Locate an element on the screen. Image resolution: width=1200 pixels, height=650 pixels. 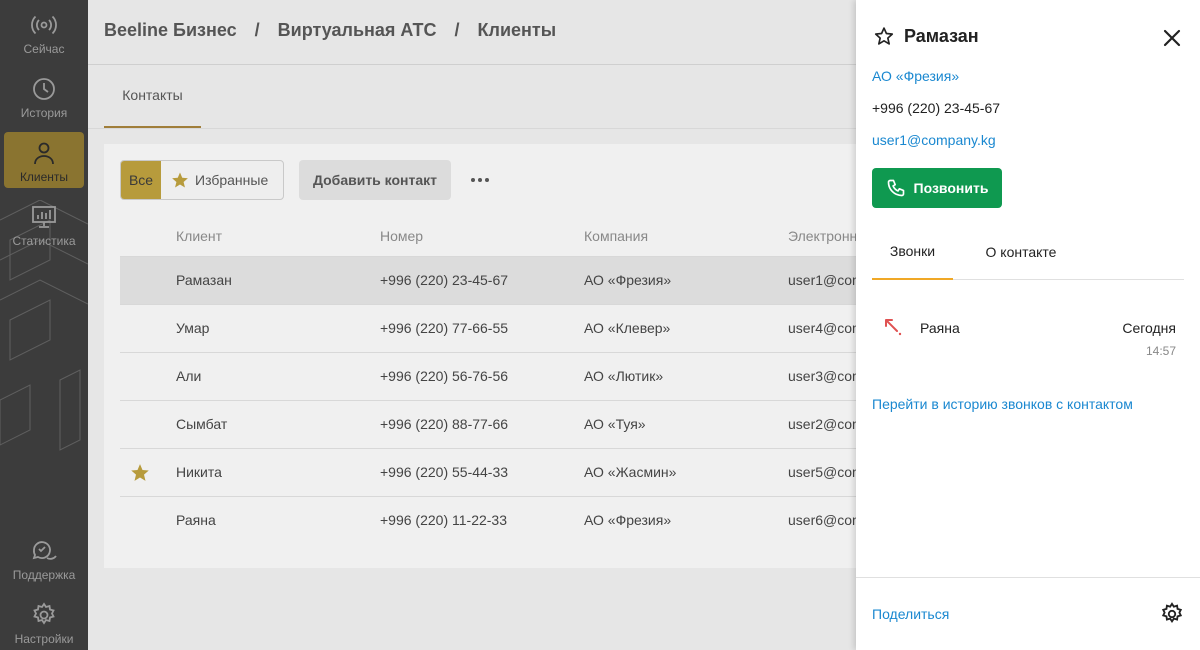
breadcrumb-item: Beeline Бизнес is located at coordinates (170, 30).